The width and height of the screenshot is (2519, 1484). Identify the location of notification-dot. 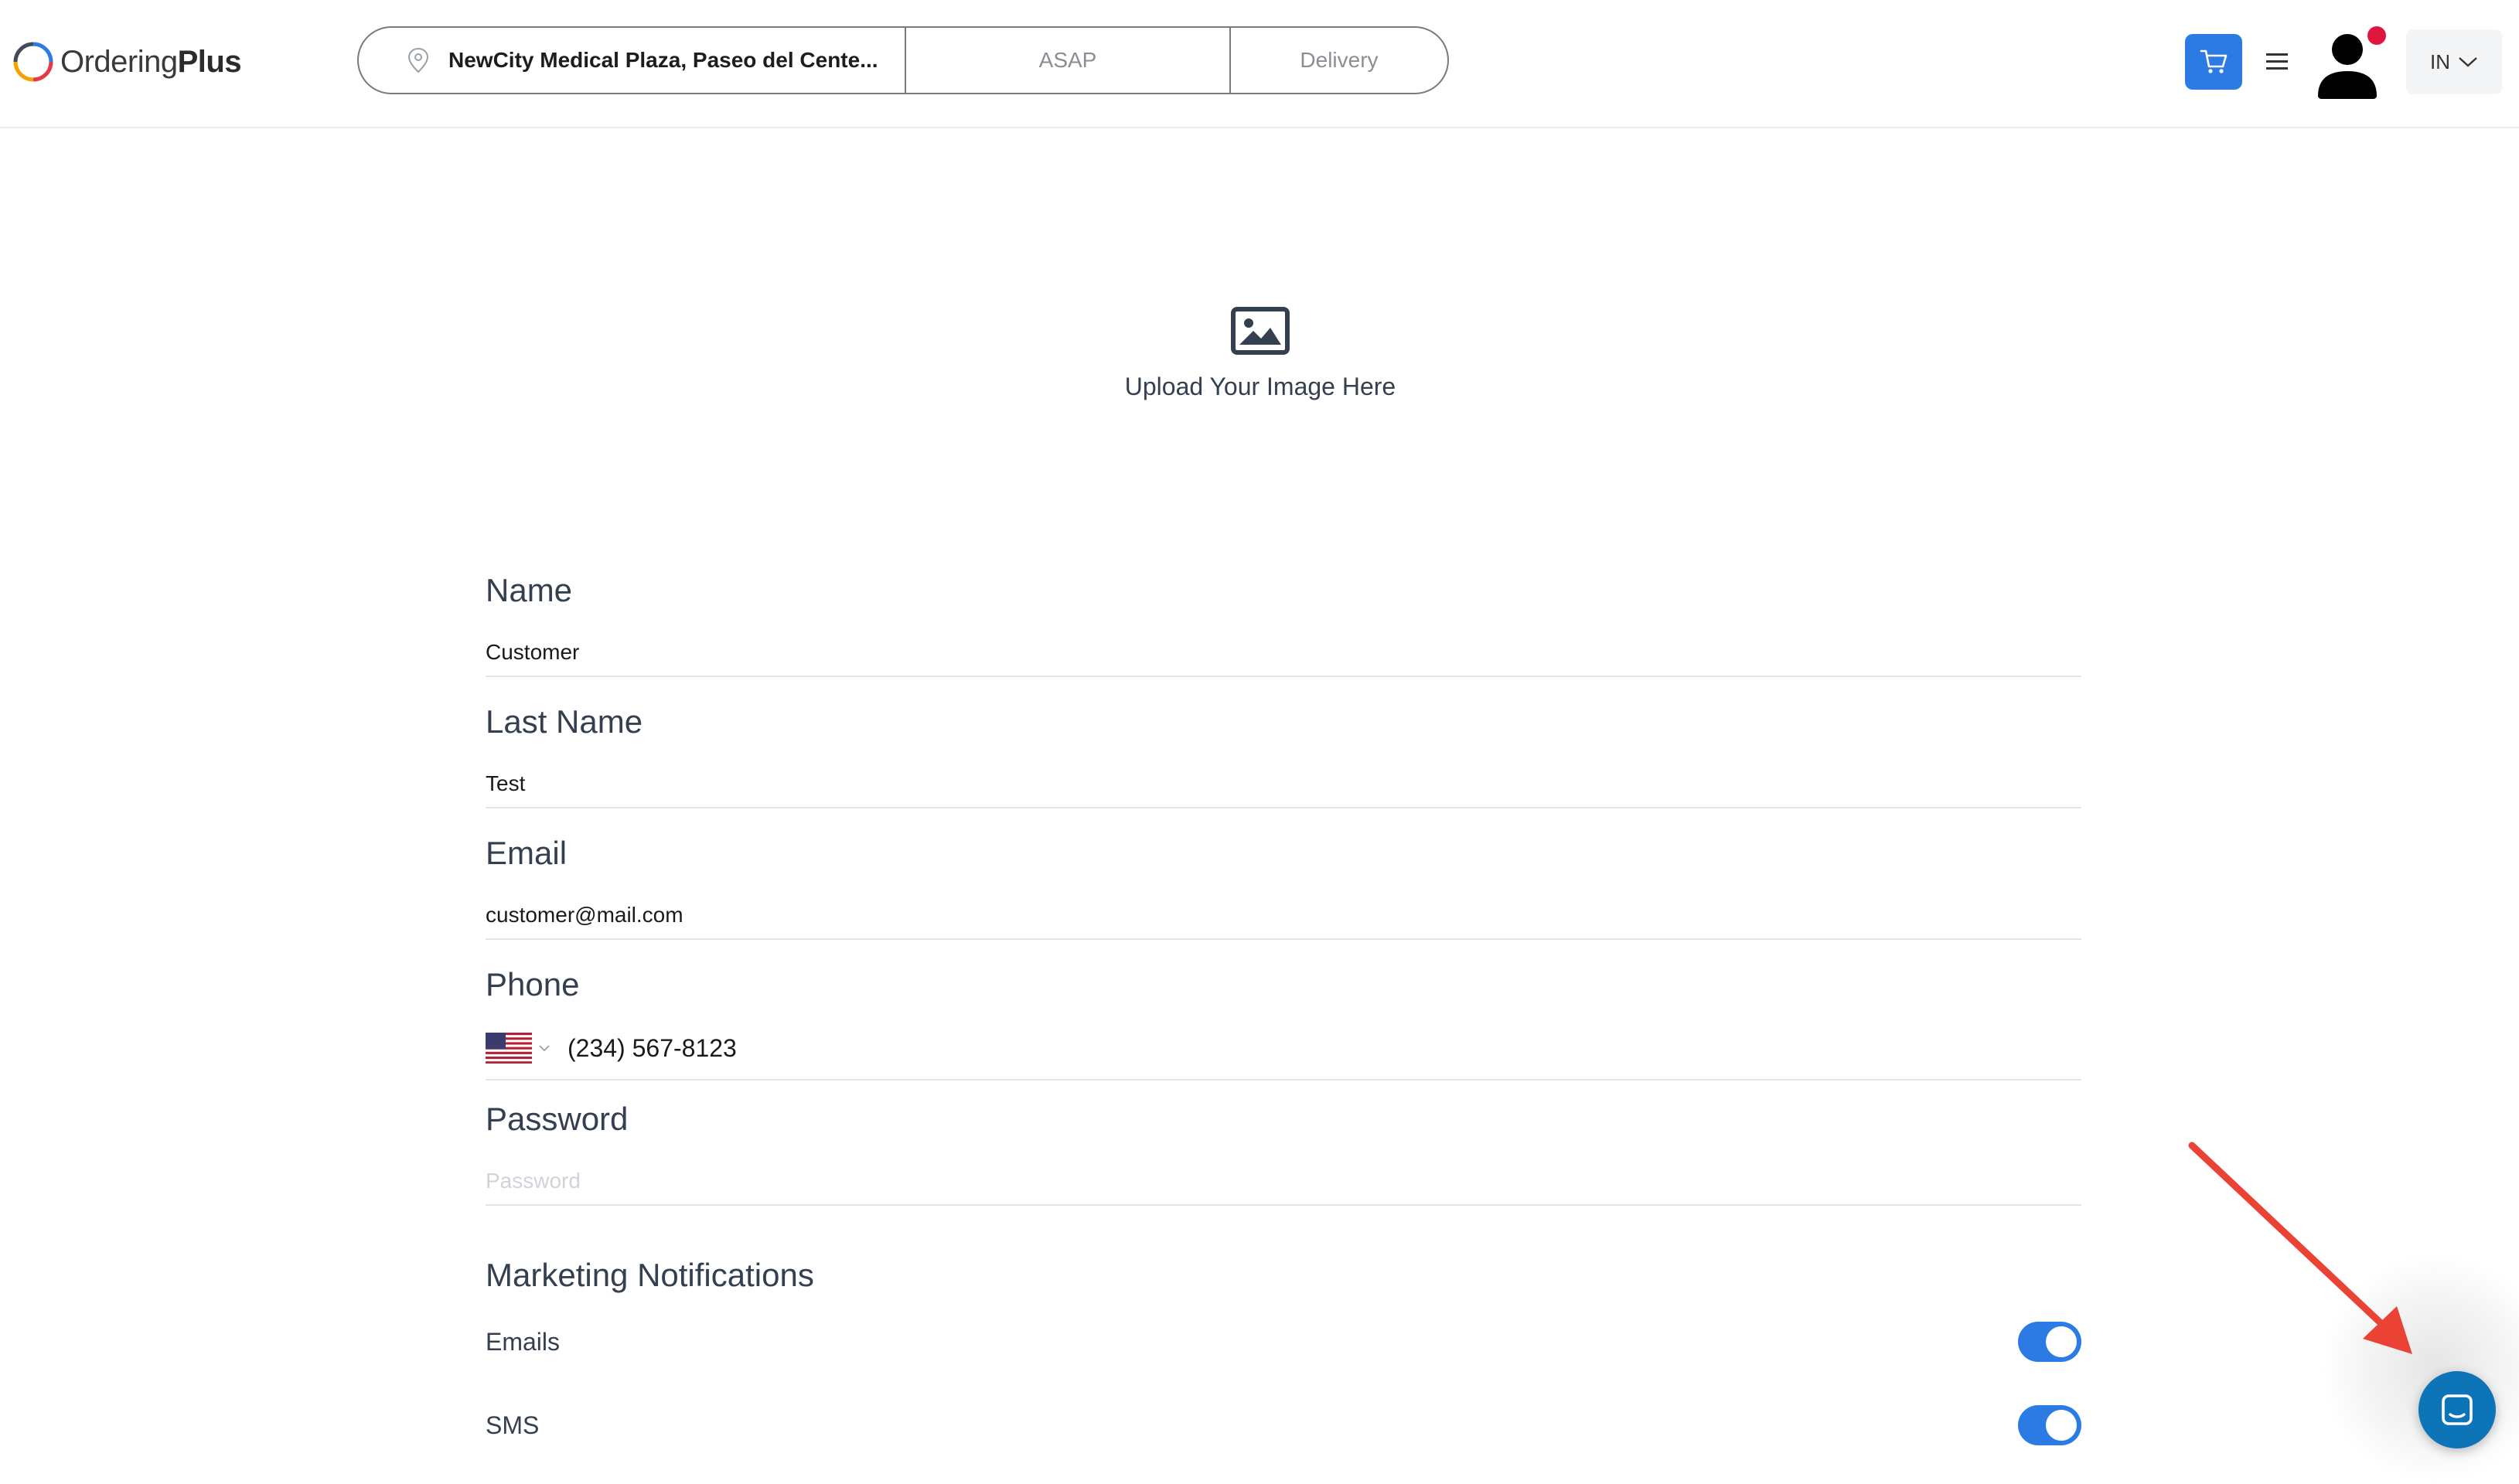
(2376, 35).